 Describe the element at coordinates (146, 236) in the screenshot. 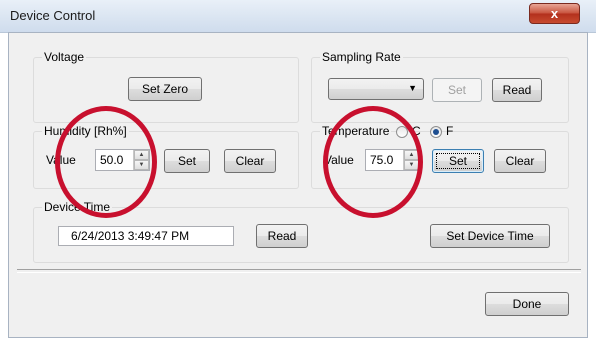

I see `device-time-field: 6/24/2013 3:49:47 PM` at that location.